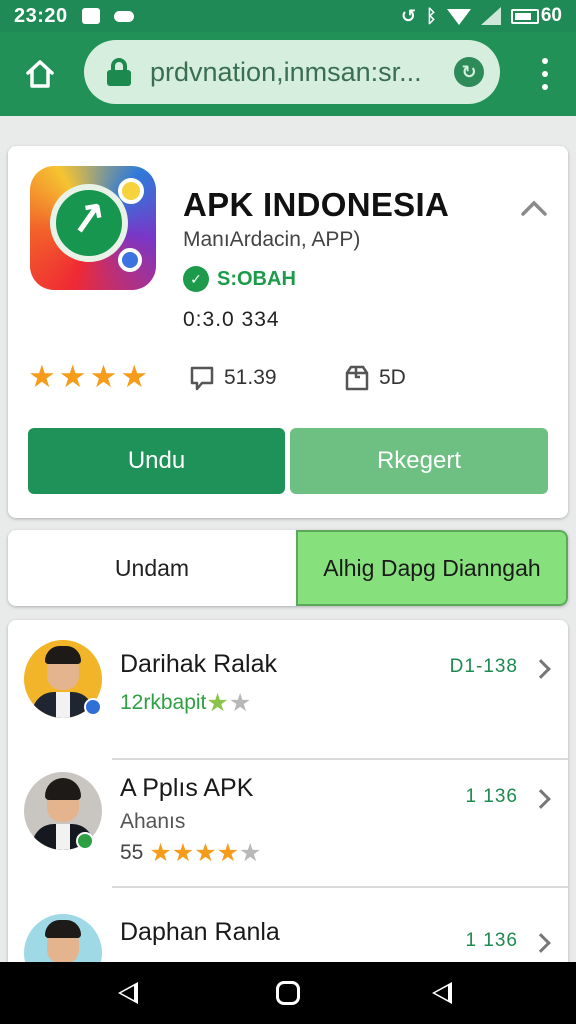 The height and width of the screenshot is (1024, 576). Describe the element at coordinates (316, 204) in the screenshot. I see `app-title: APK INDONESIA` at that location.